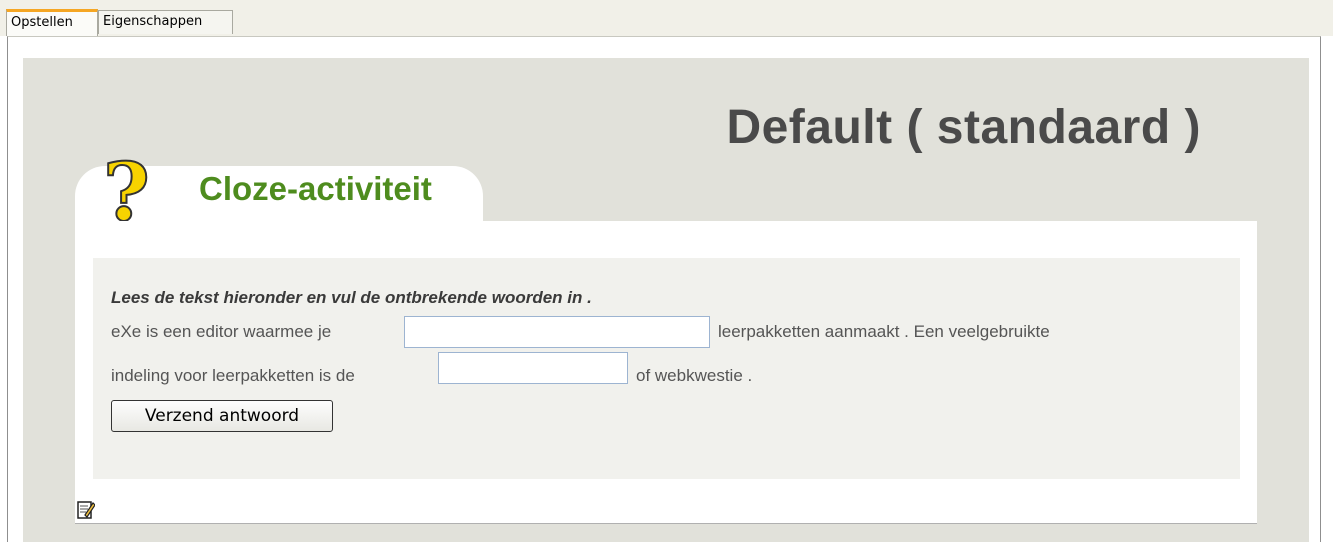 The width and height of the screenshot is (1333, 542). Describe the element at coordinates (52, 22) in the screenshot. I see `tab-opstellen: Opstellen` at that location.